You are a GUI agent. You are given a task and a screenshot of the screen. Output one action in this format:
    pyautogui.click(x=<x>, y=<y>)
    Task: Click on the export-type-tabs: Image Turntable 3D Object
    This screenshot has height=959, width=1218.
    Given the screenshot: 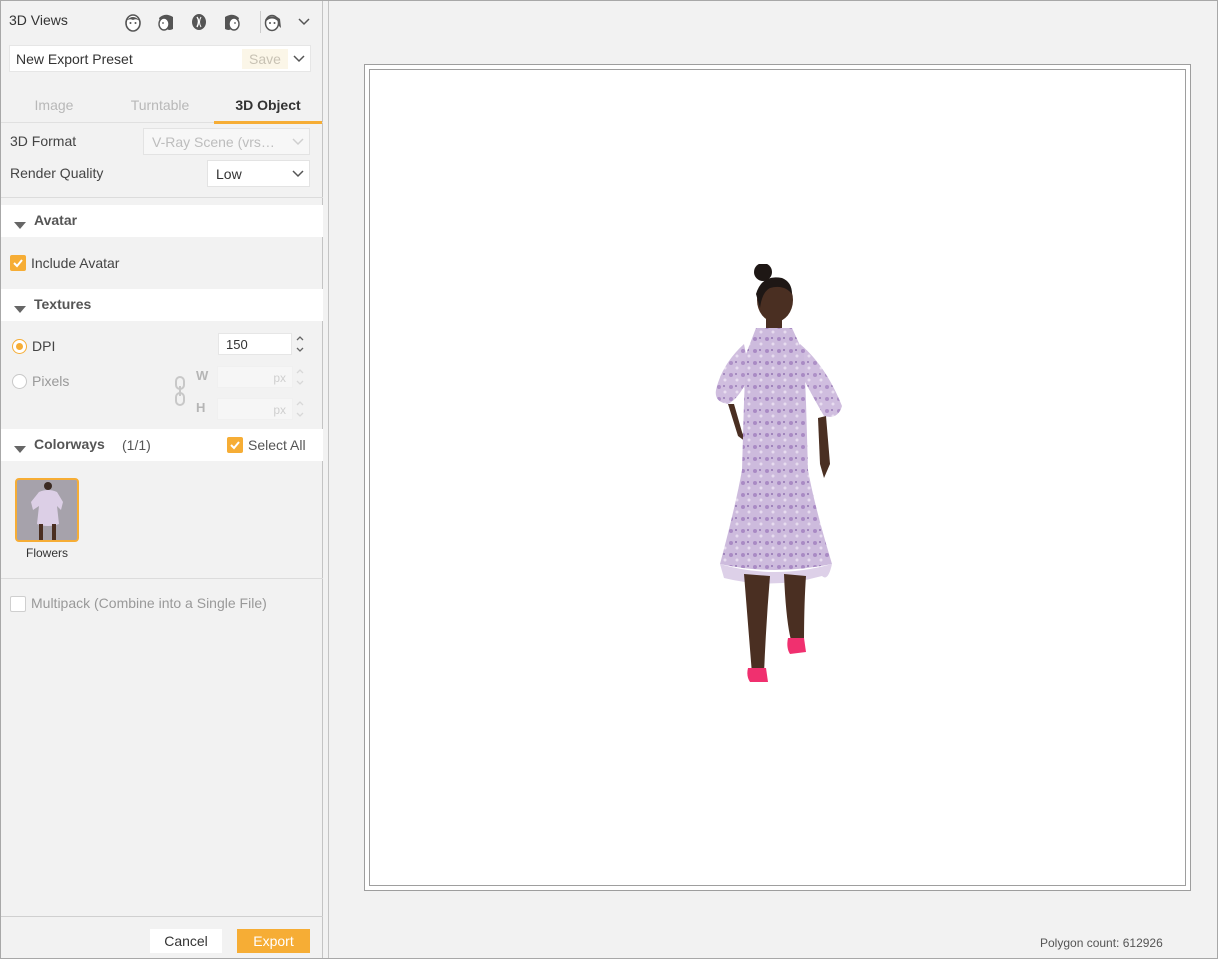 What is the action you would take?
    pyautogui.click(x=162, y=106)
    